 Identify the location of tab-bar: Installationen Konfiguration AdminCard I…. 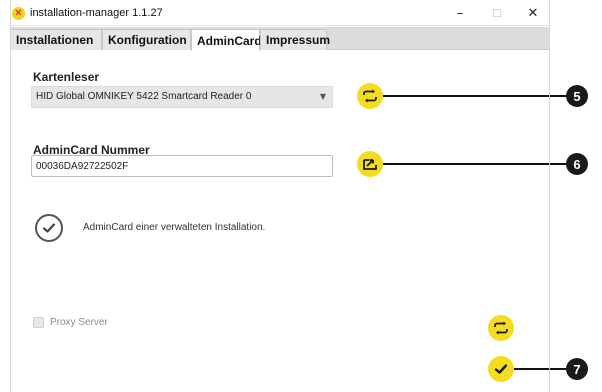
(280, 39).